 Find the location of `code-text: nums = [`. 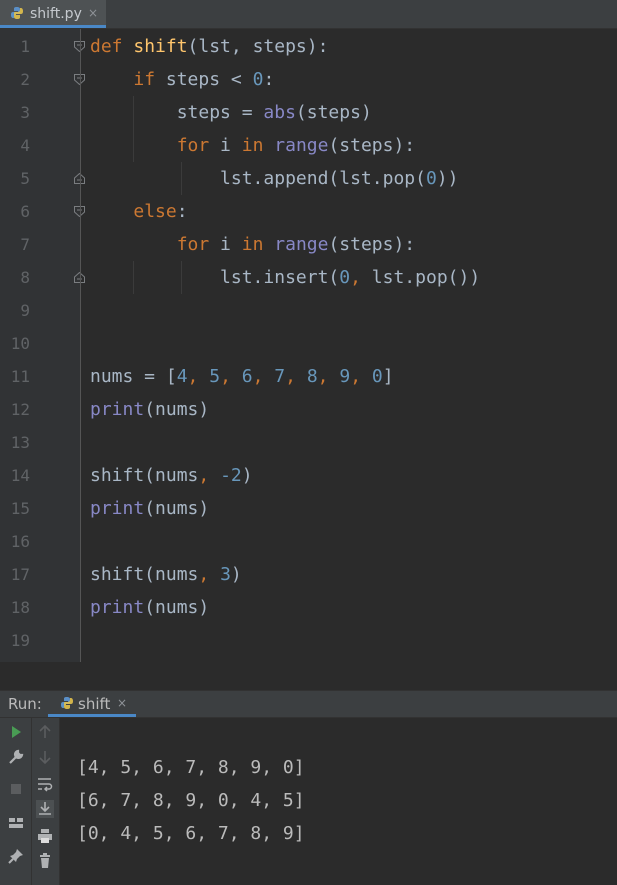

code-text: nums = [ is located at coordinates (133, 376).